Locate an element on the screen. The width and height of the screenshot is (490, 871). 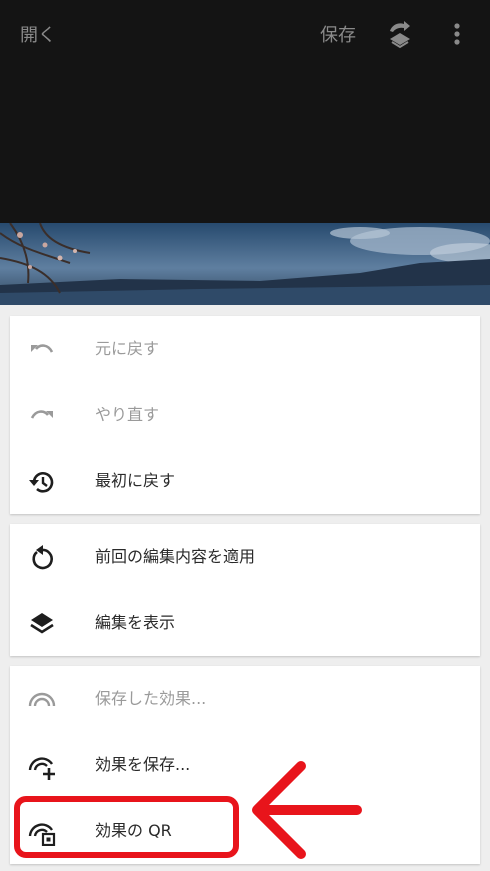
menu-item-label: 元に戻す is located at coordinates (127, 348).